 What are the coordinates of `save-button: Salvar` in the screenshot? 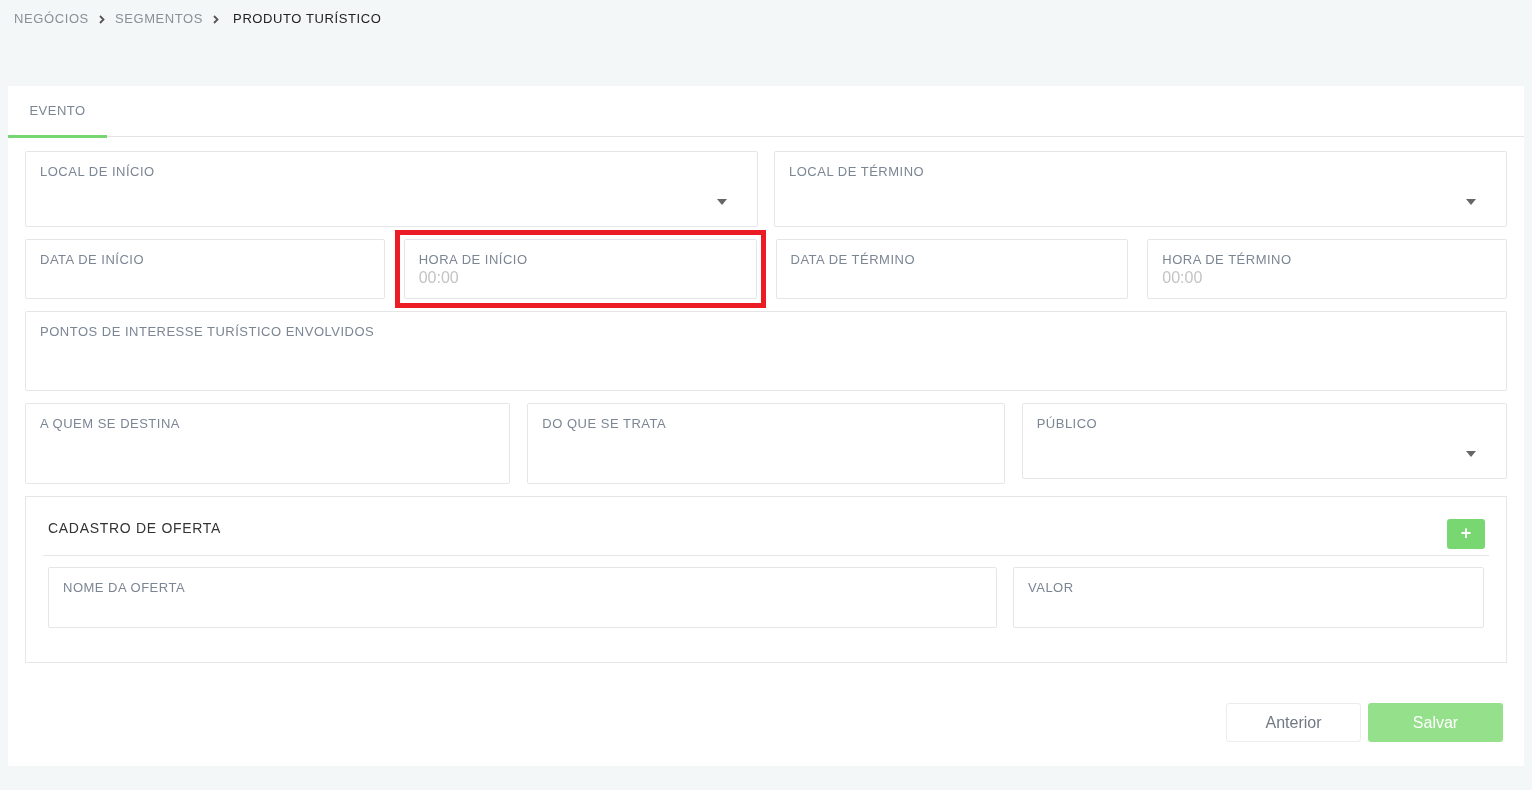 It's located at (1435, 722).